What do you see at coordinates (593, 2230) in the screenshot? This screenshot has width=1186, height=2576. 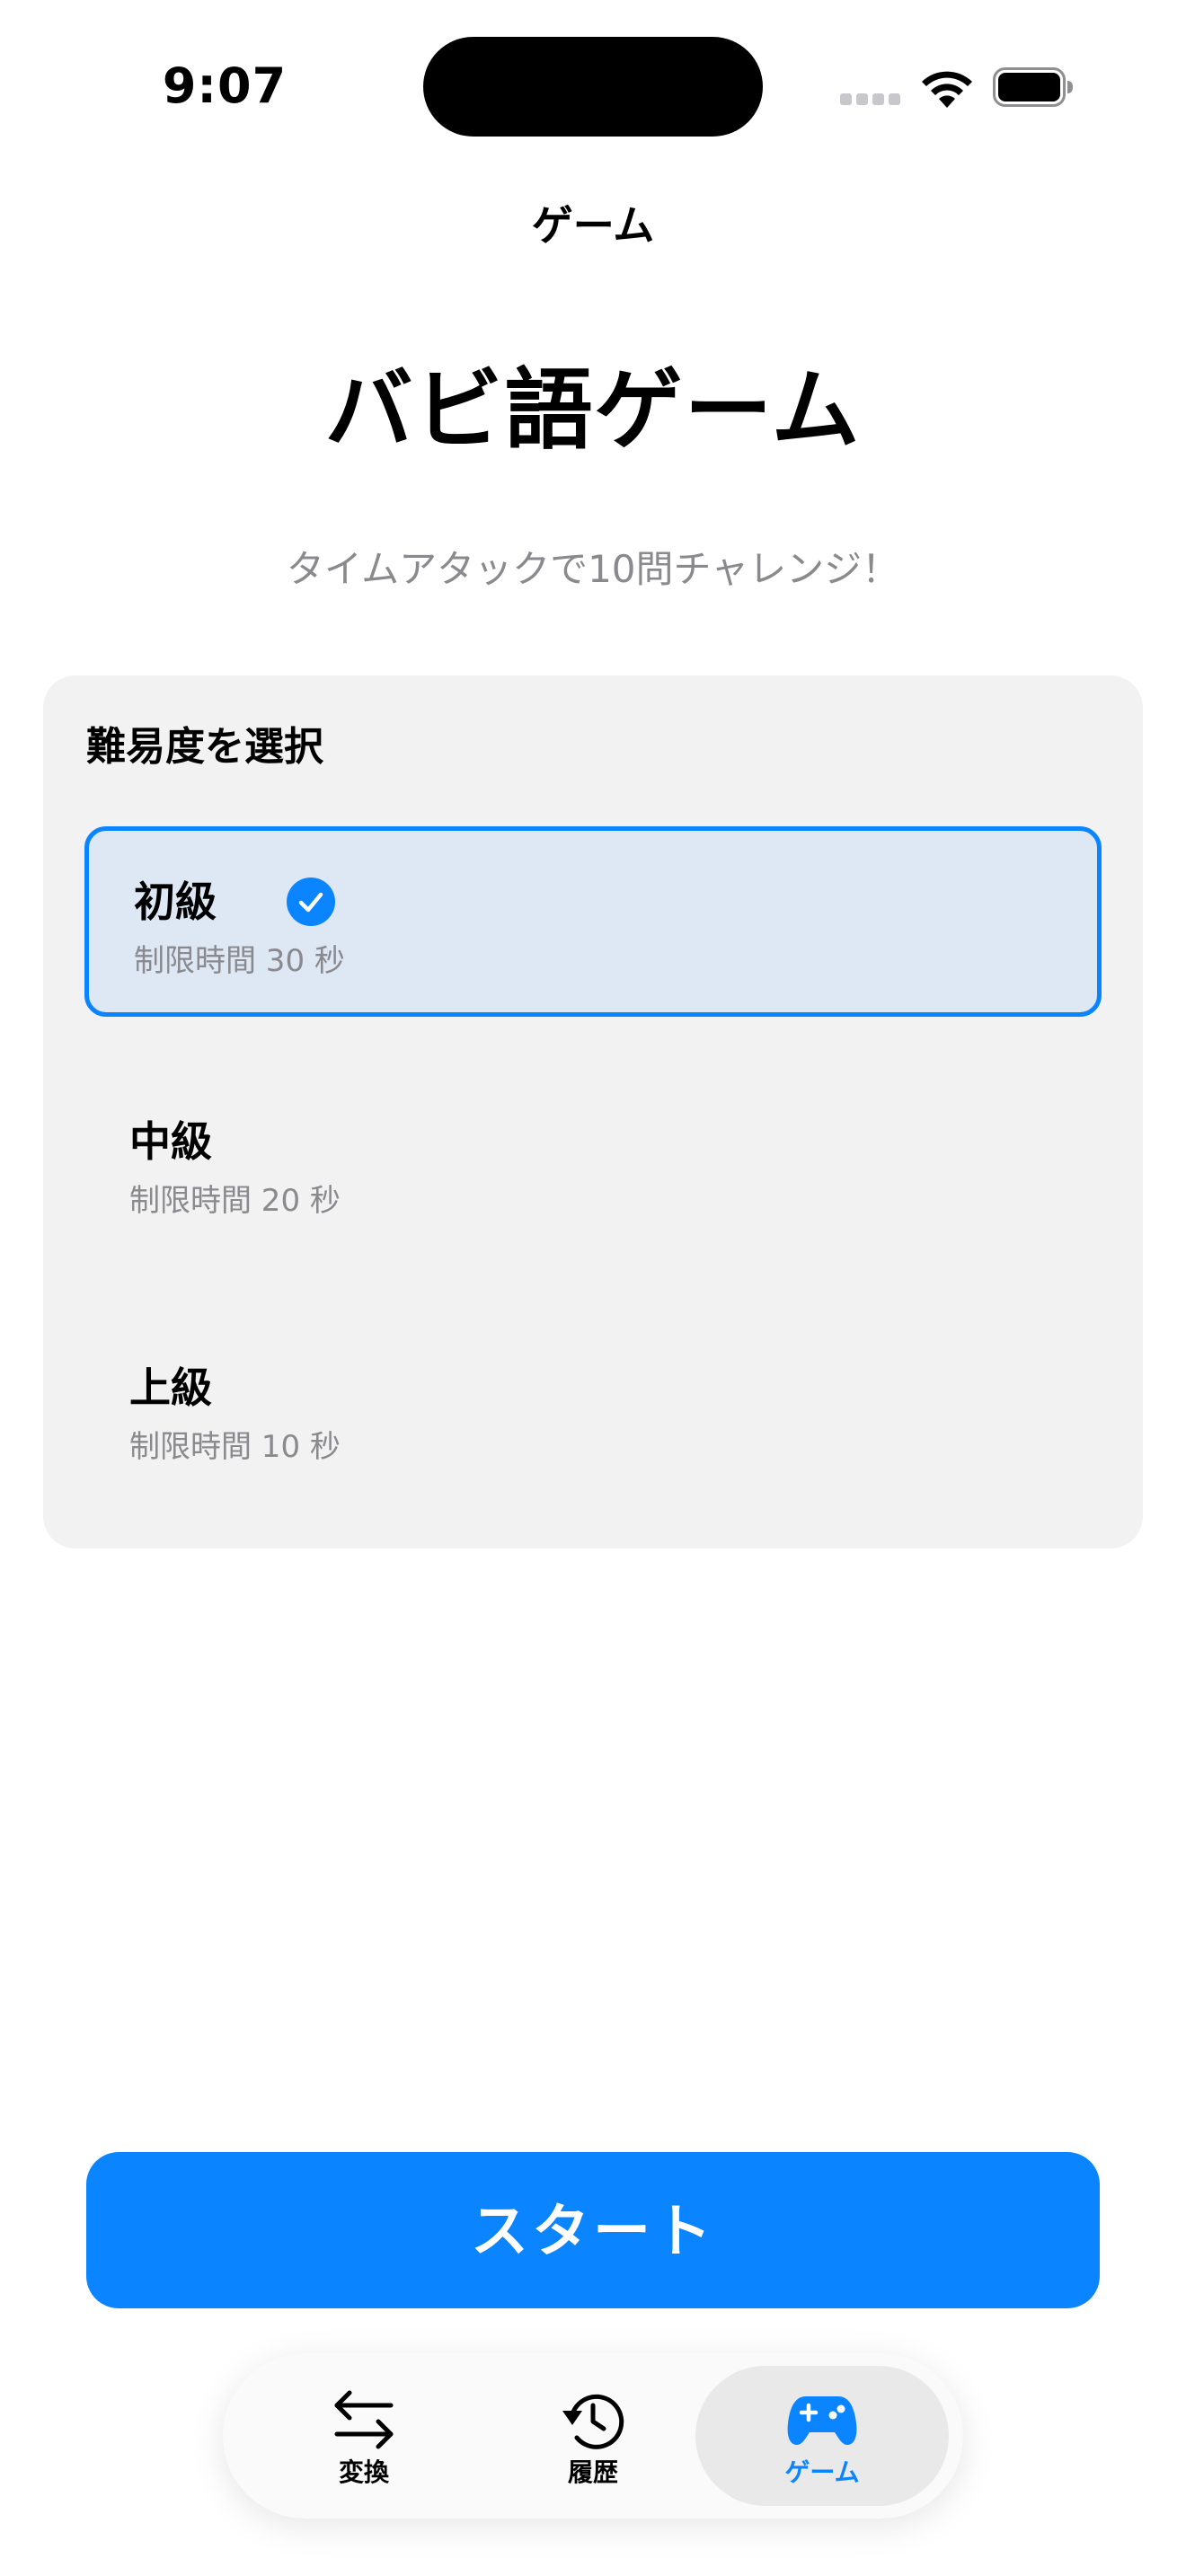 I see `start-button: スタート` at bounding box center [593, 2230].